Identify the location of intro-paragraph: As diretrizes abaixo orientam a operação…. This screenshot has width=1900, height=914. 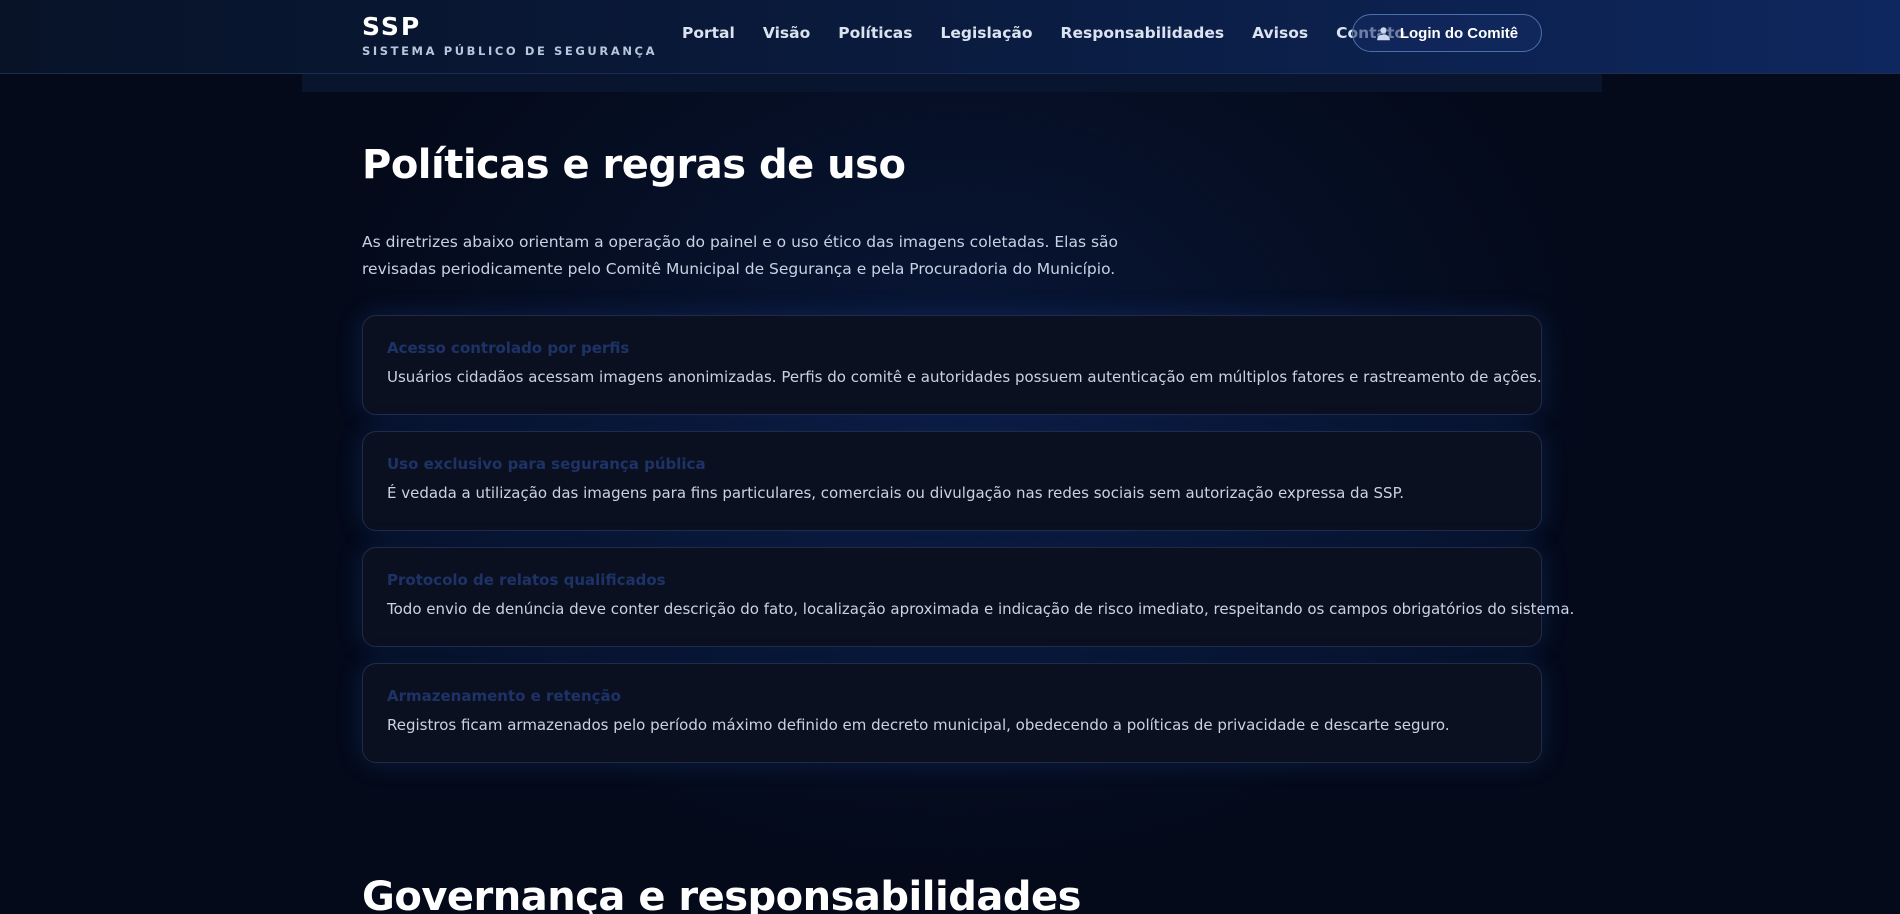
(742, 256).